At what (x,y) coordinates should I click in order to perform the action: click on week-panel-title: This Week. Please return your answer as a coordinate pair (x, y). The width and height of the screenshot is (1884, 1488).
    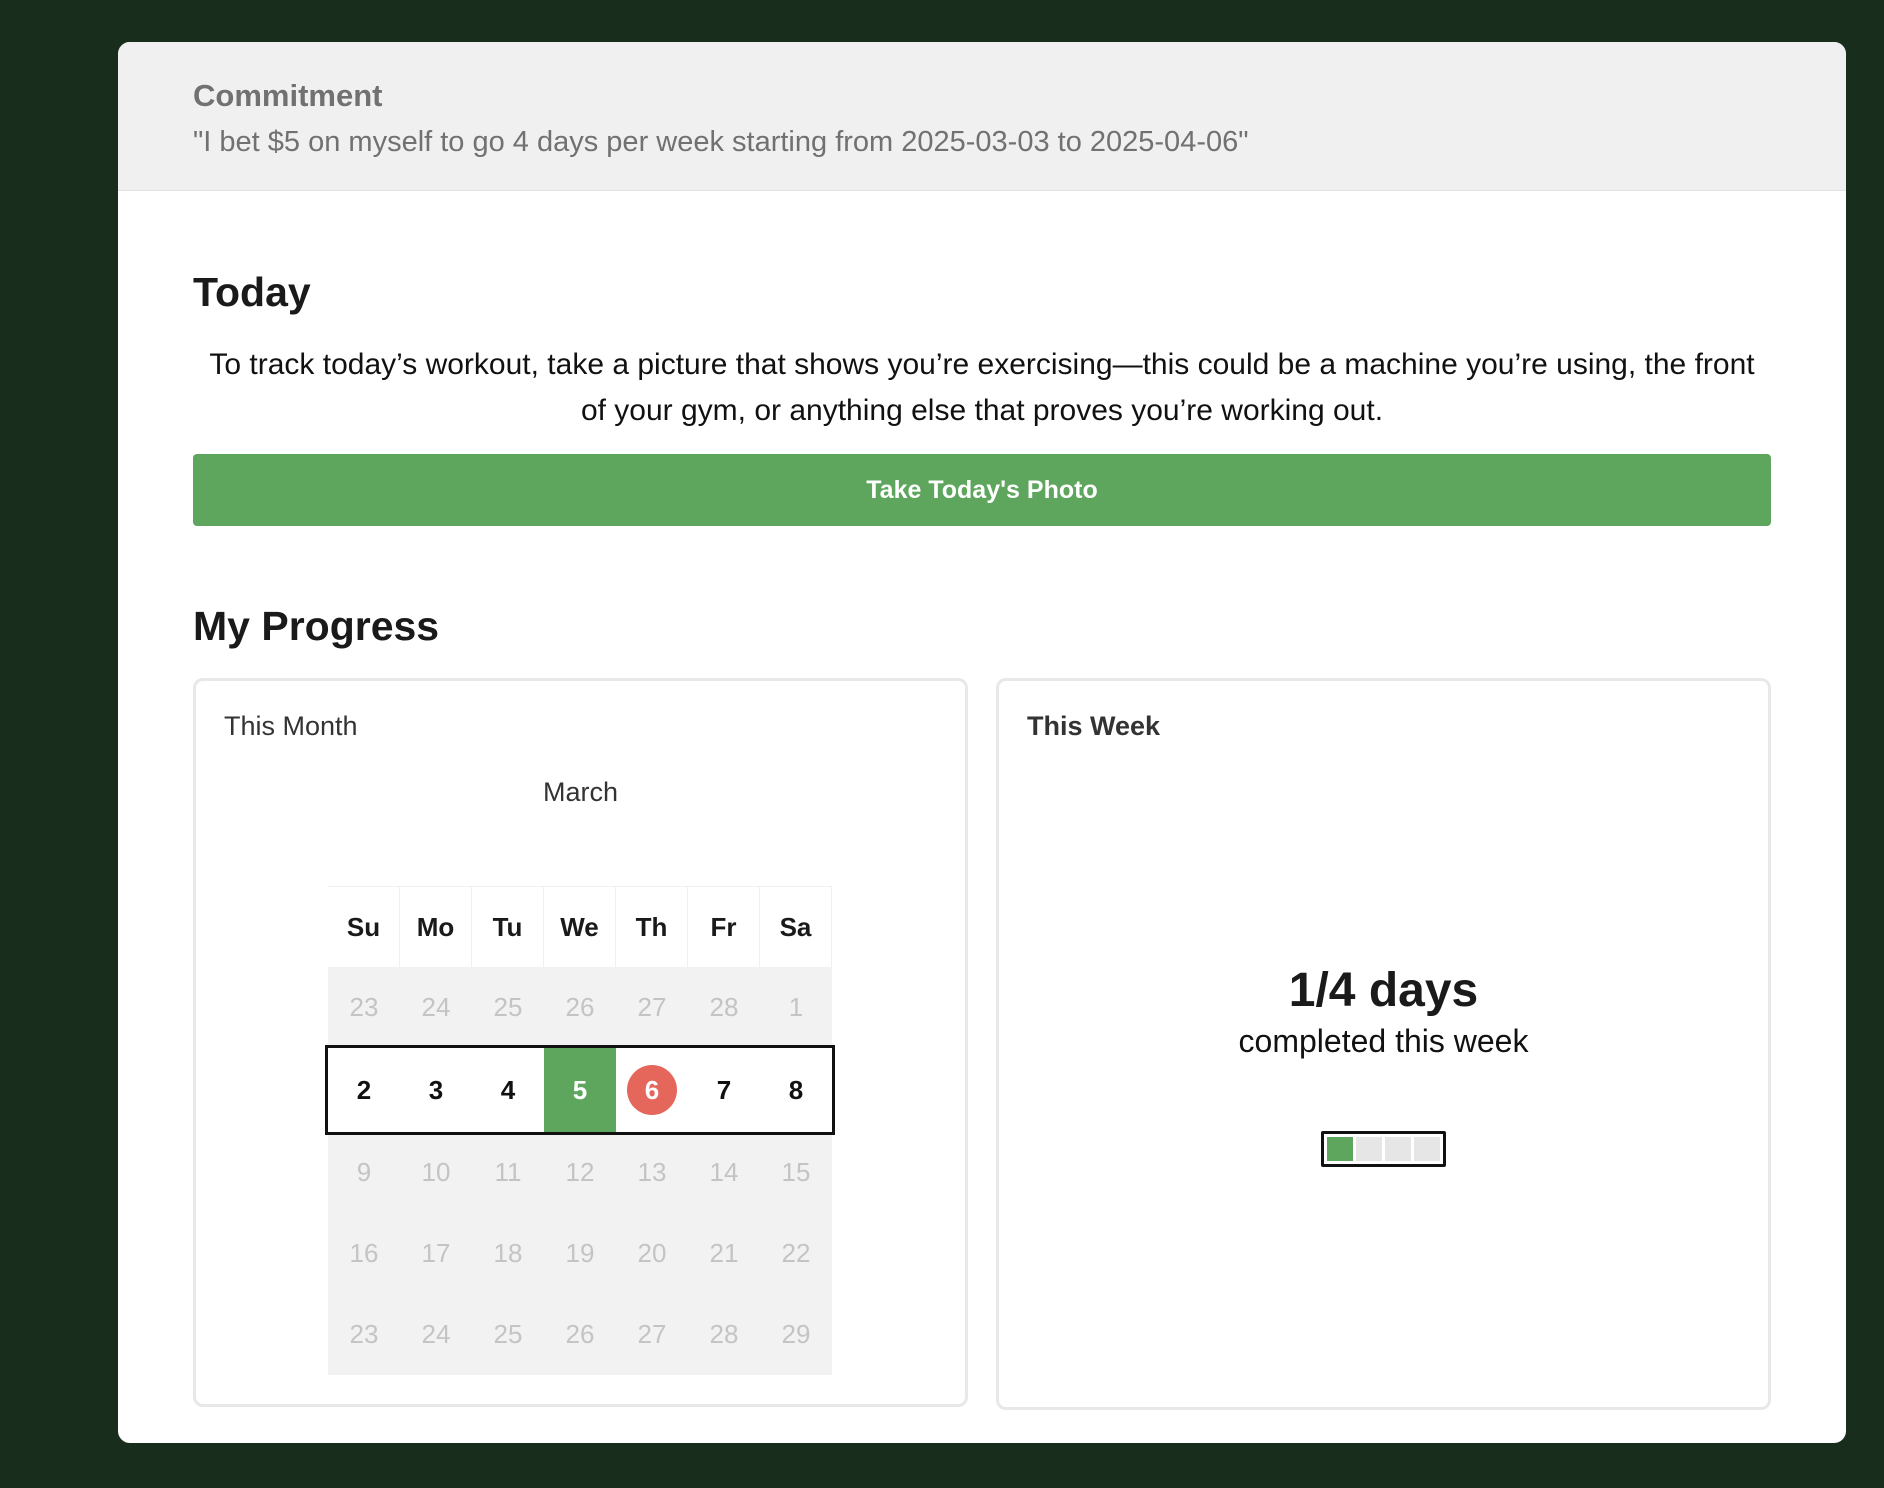
    Looking at the image, I should click on (1094, 726).